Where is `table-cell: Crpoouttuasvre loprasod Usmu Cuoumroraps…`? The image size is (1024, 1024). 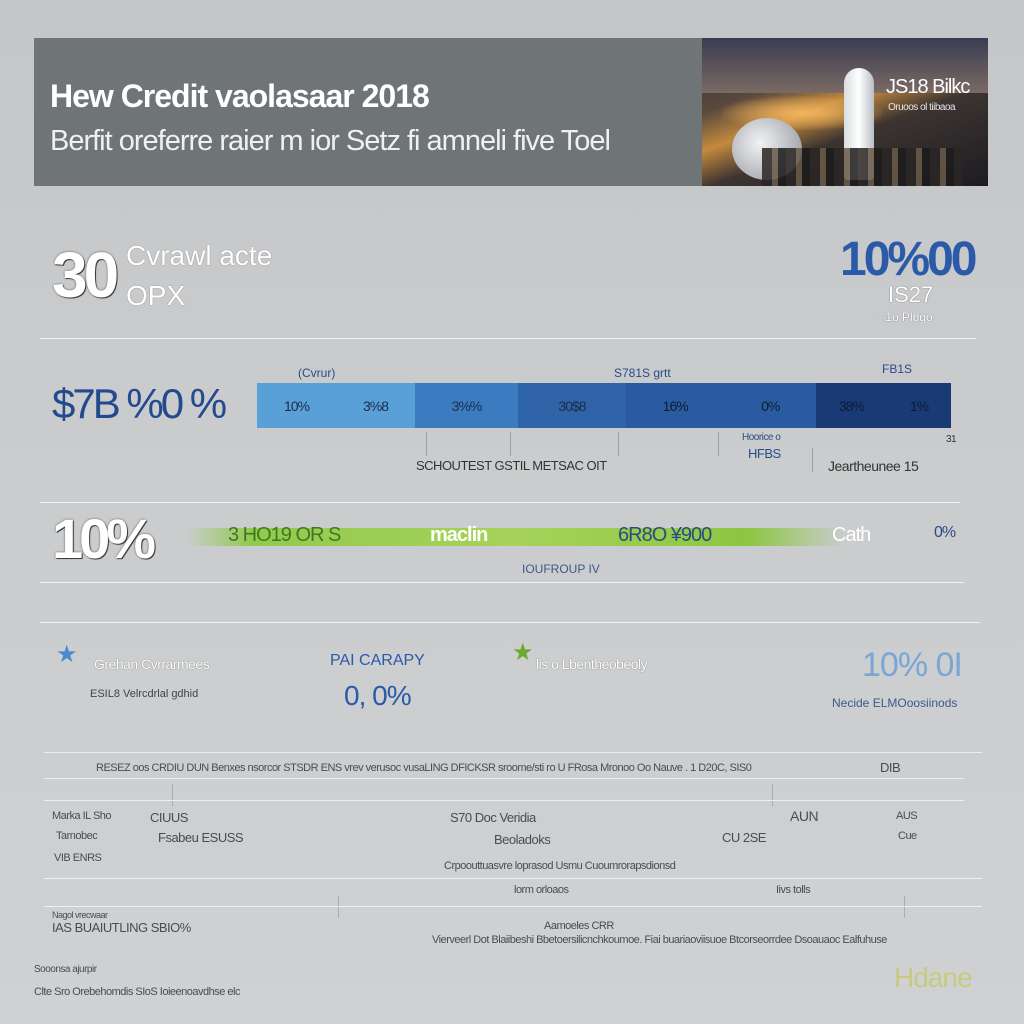
table-cell: Crpoouttuasvre loprasod Usmu Cuoumroraps… is located at coordinates (560, 866).